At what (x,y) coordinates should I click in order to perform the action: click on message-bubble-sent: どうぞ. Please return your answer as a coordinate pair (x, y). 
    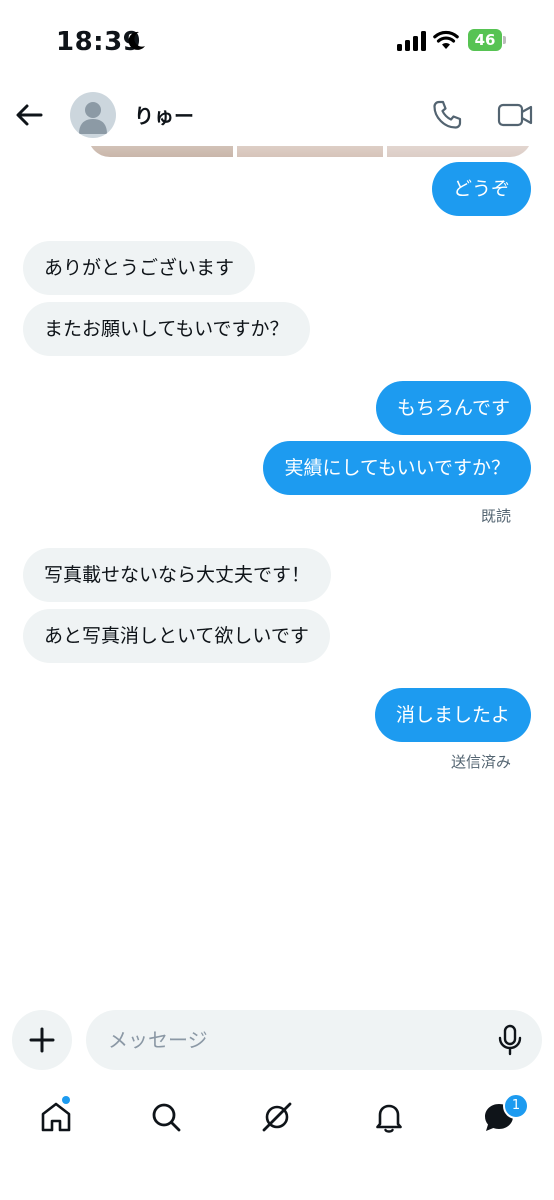
    Looking at the image, I should click on (481, 189).